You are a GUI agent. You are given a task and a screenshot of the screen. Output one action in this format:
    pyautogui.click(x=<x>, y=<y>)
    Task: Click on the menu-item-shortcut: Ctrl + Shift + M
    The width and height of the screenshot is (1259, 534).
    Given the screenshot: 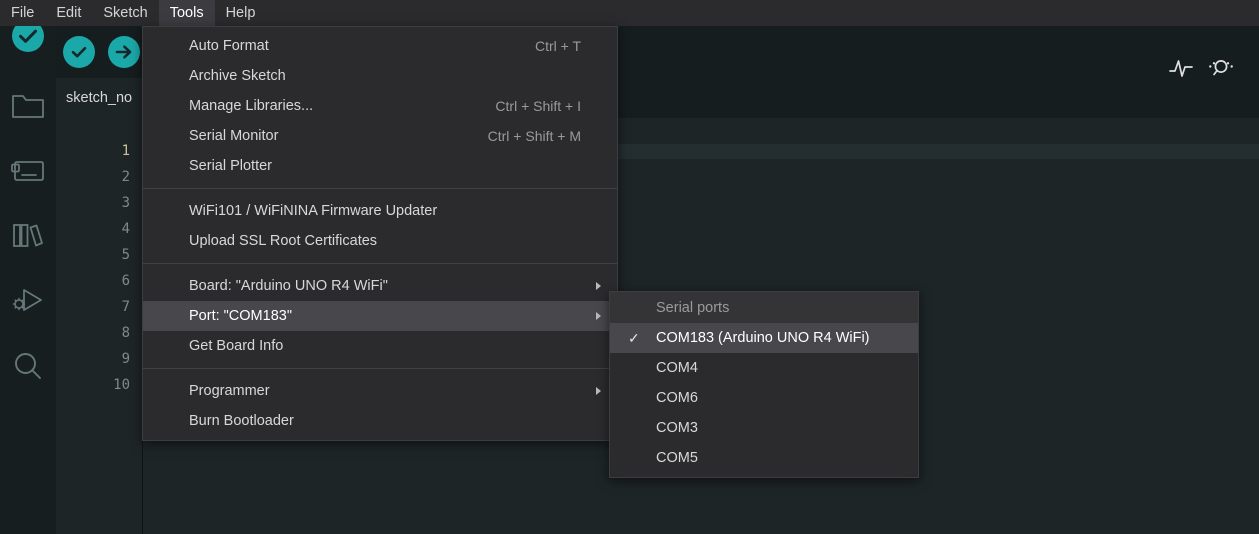 What is the action you would take?
    pyautogui.click(x=534, y=136)
    